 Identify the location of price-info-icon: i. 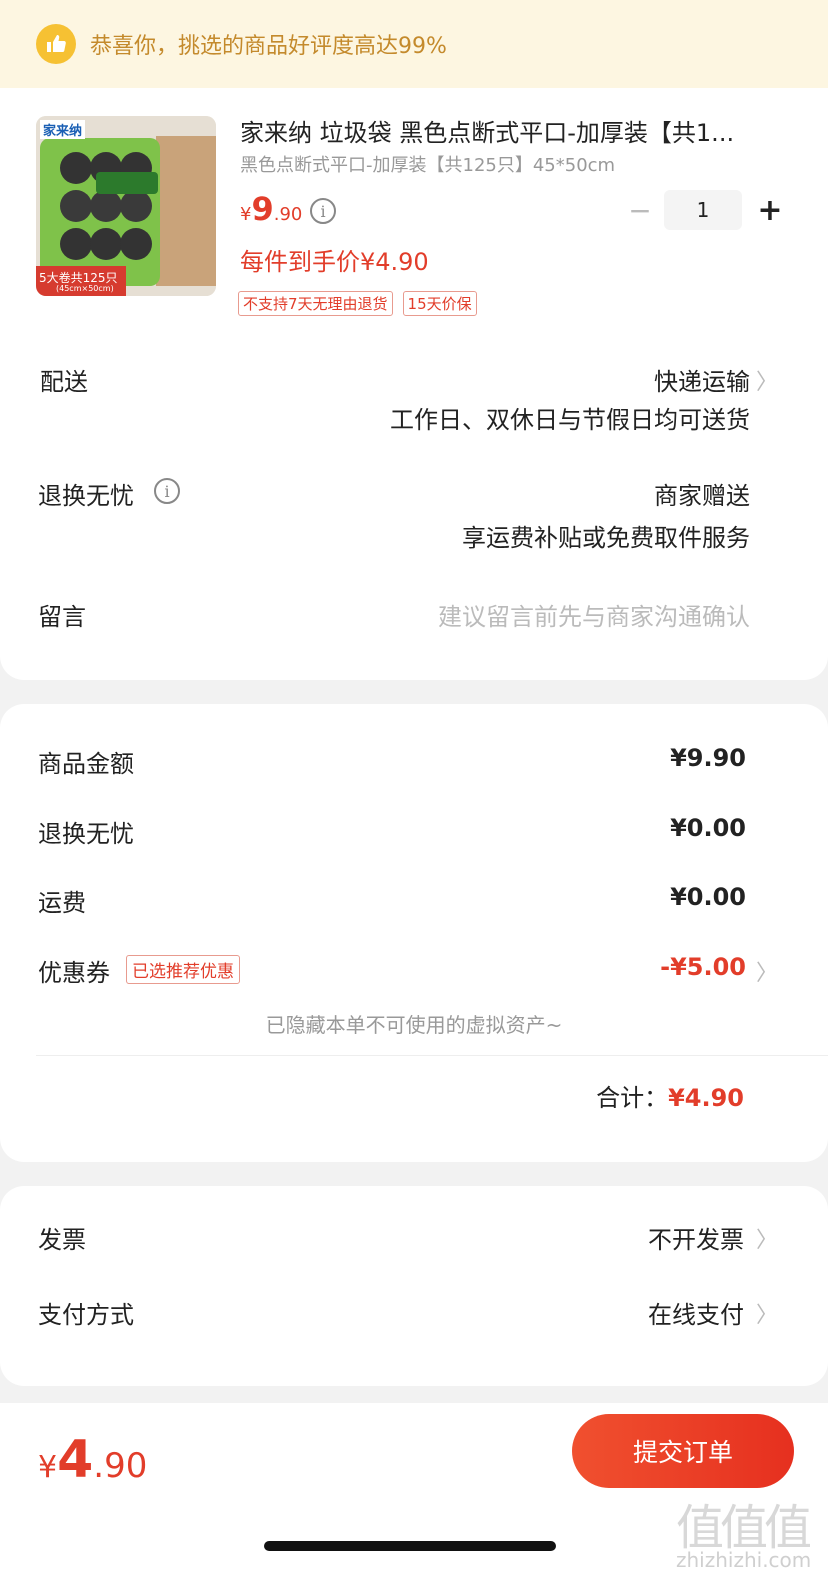
(323, 211).